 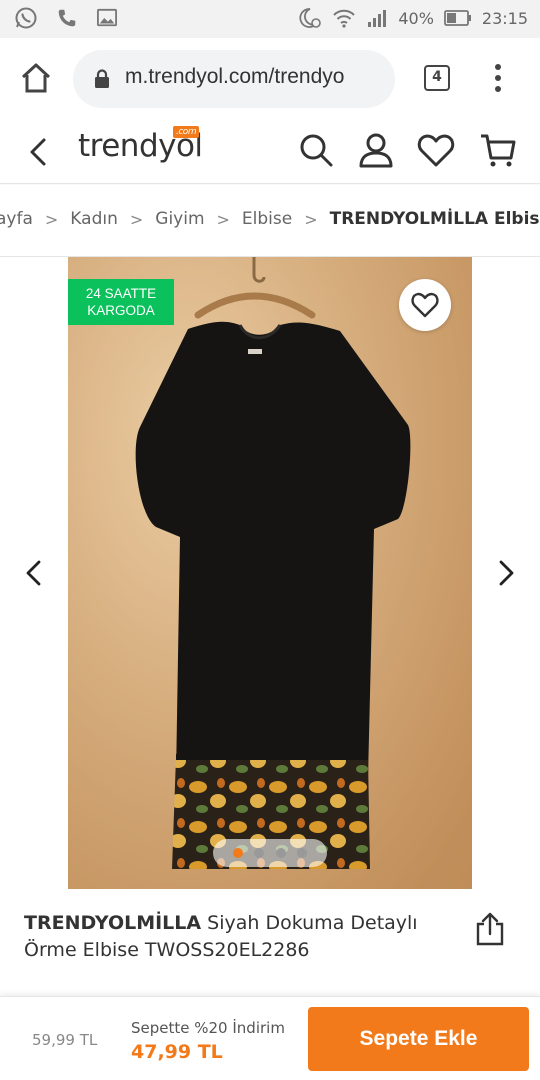 What do you see at coordinates (435, 219) in the screenshot?
I see `breadcrumb-item-current: TRENDYOLMİLLA Elbise` at bounding box center [435, 219].